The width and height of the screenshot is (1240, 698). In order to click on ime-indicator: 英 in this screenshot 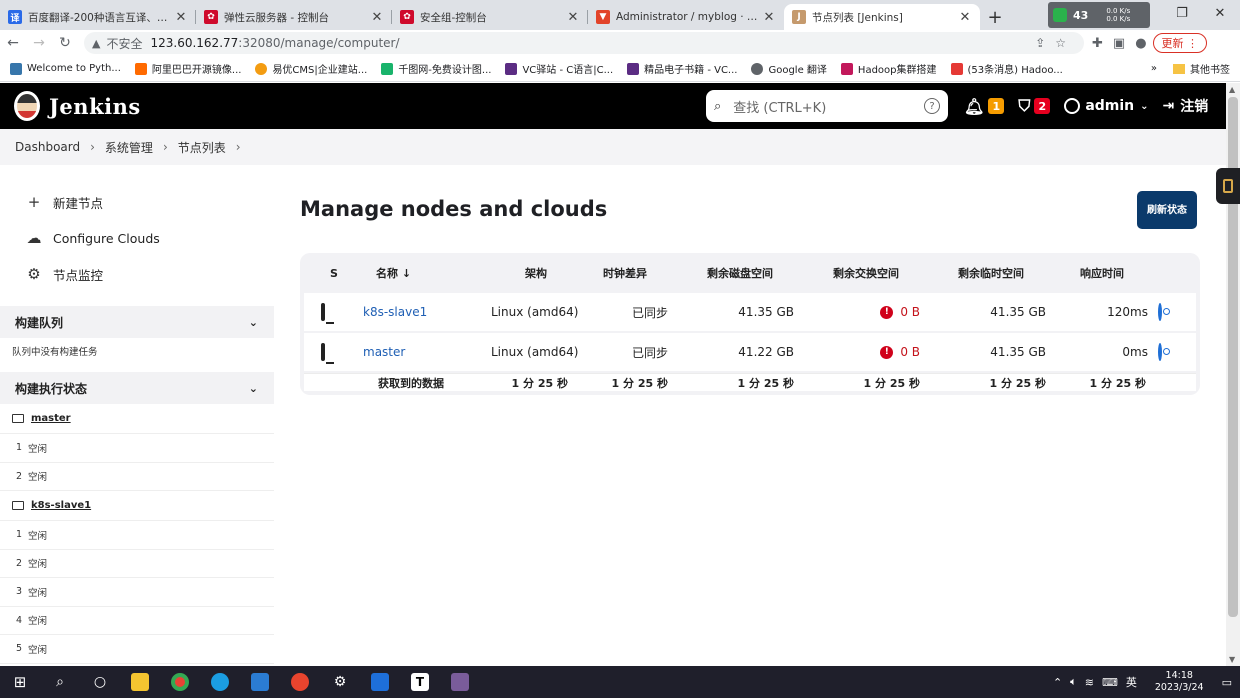, I will do `click(1131, 682)`.